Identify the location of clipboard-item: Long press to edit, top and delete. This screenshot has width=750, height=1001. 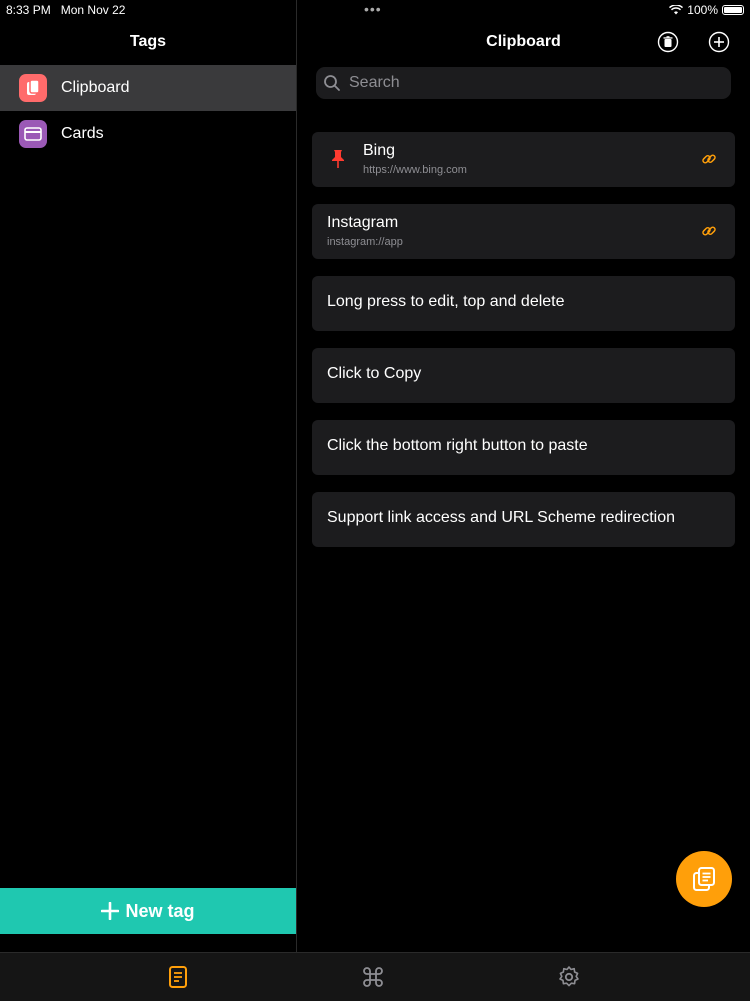
(523, 303).